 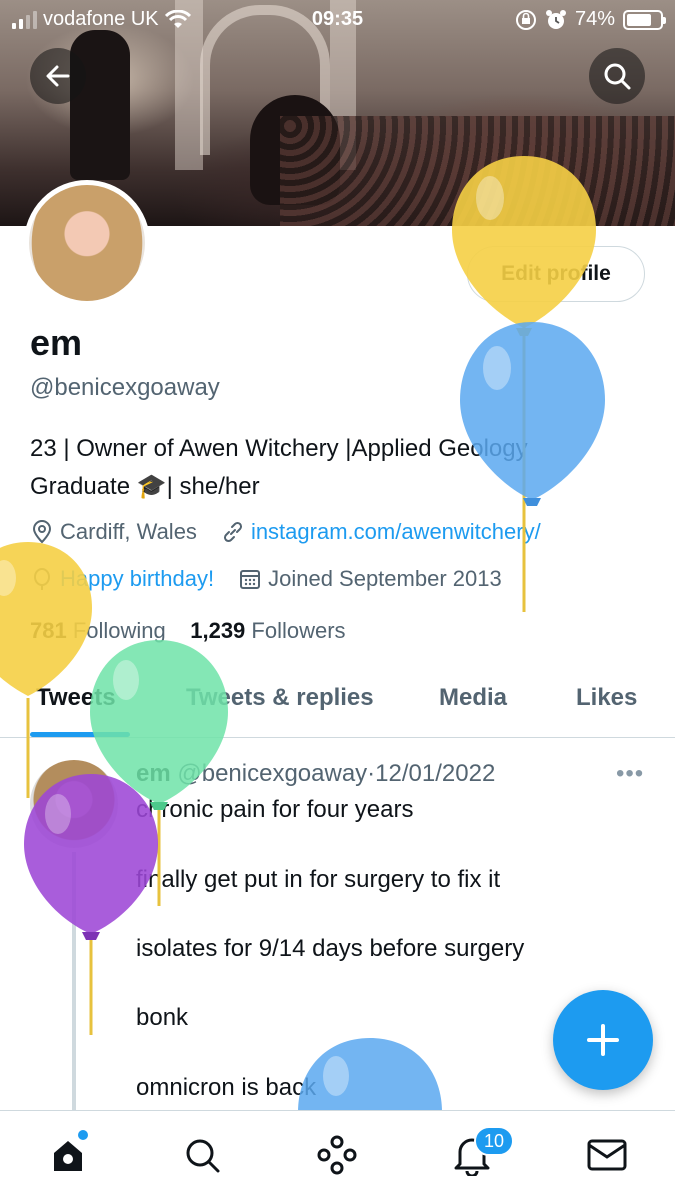 I want to click on followers-link: 1,239 Followers, so click(x=267, y=630).